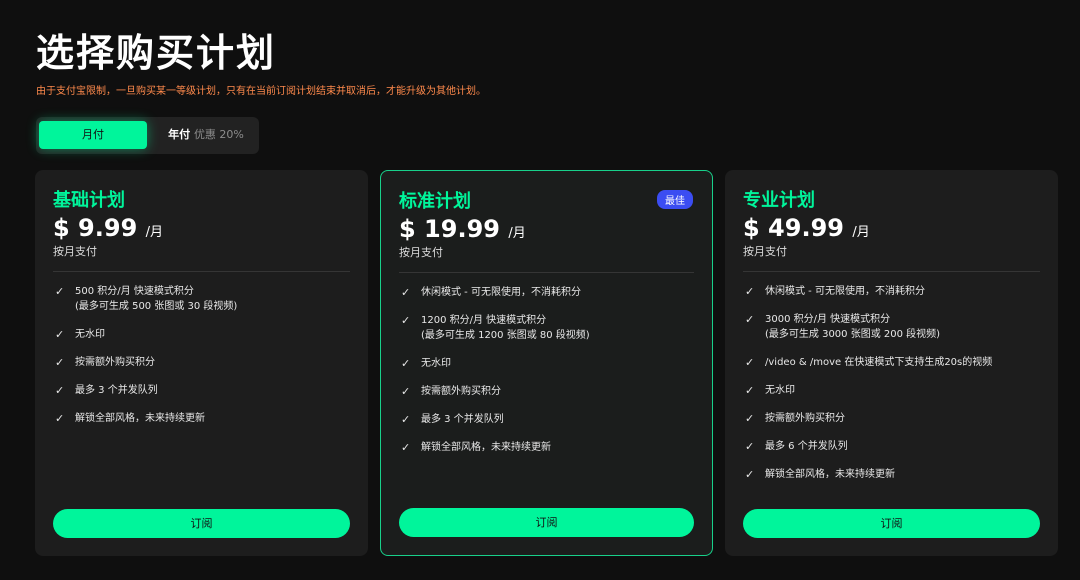 The height and width of the screenshot is (580, 1080). Describe the element at coordinates (156, 53) in the screenshot. I see `page-title: 选择购买计划` at that location.